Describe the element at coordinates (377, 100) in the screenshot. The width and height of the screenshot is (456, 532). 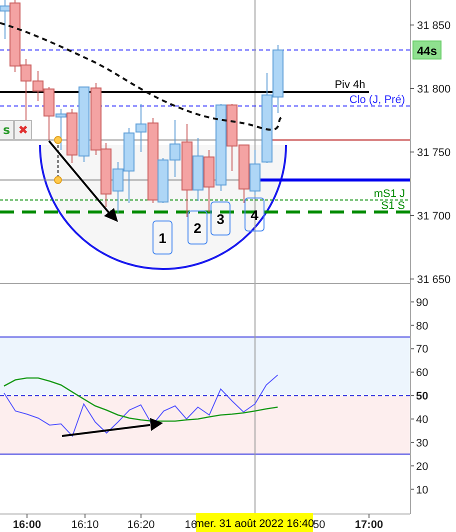
I see `level-label: Clo (J, Pré)` at that location.